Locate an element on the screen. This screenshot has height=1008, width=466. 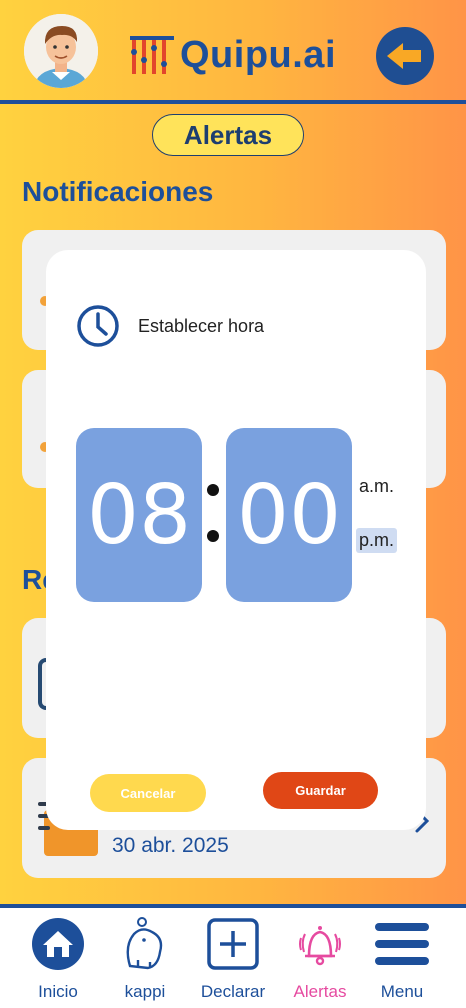
app-header: Quipu.ai is located at coordinates (233, 52).